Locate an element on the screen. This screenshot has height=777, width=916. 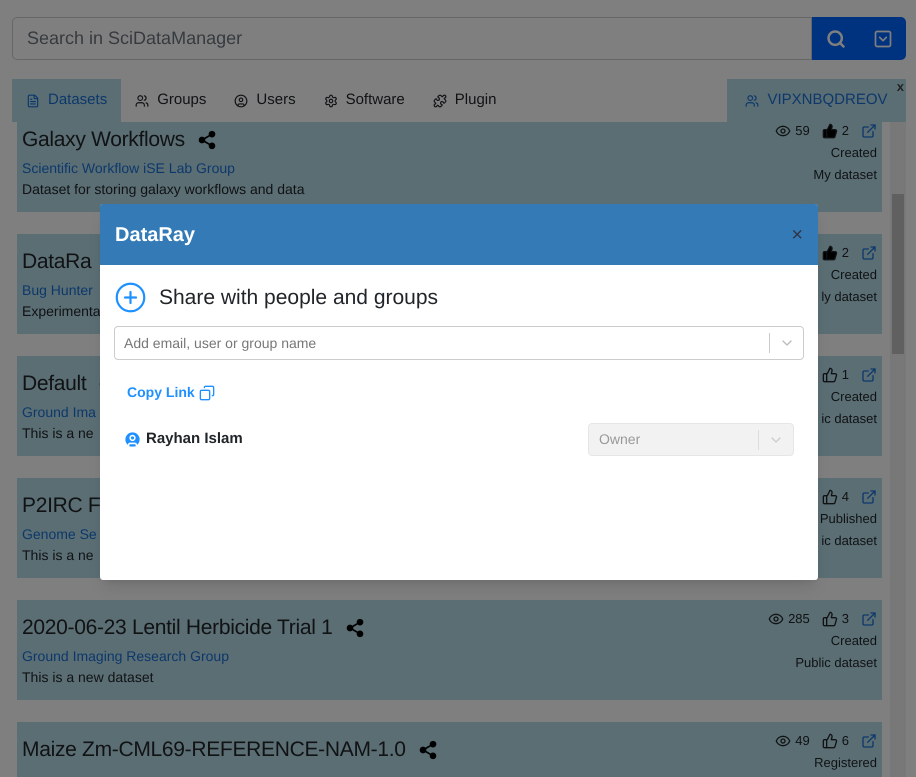
close-button: x is located at coordinates (900, 86).